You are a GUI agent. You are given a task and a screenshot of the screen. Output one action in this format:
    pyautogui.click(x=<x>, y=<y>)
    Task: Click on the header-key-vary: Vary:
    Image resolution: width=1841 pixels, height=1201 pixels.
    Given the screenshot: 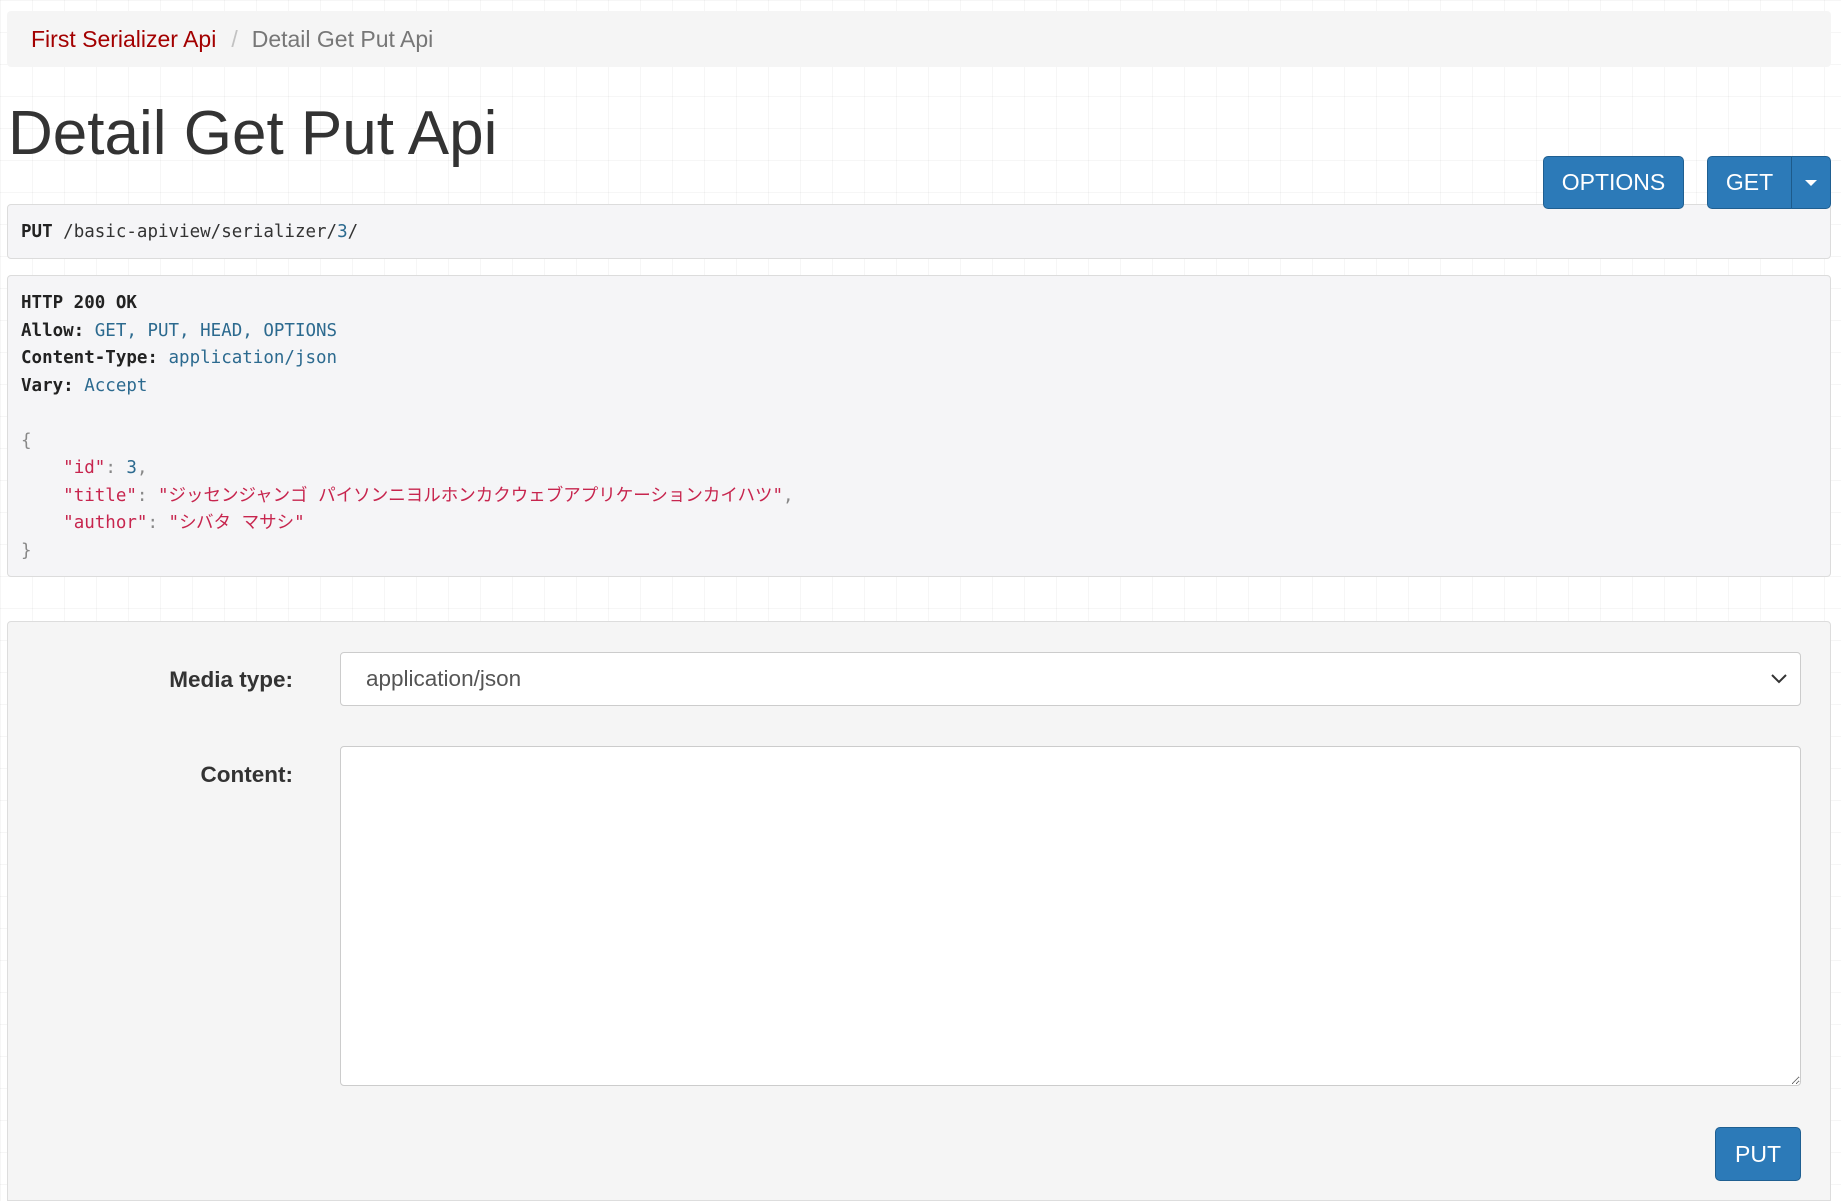 What is the action you would take?
    pyautogui.click(x=47, y=385)
    